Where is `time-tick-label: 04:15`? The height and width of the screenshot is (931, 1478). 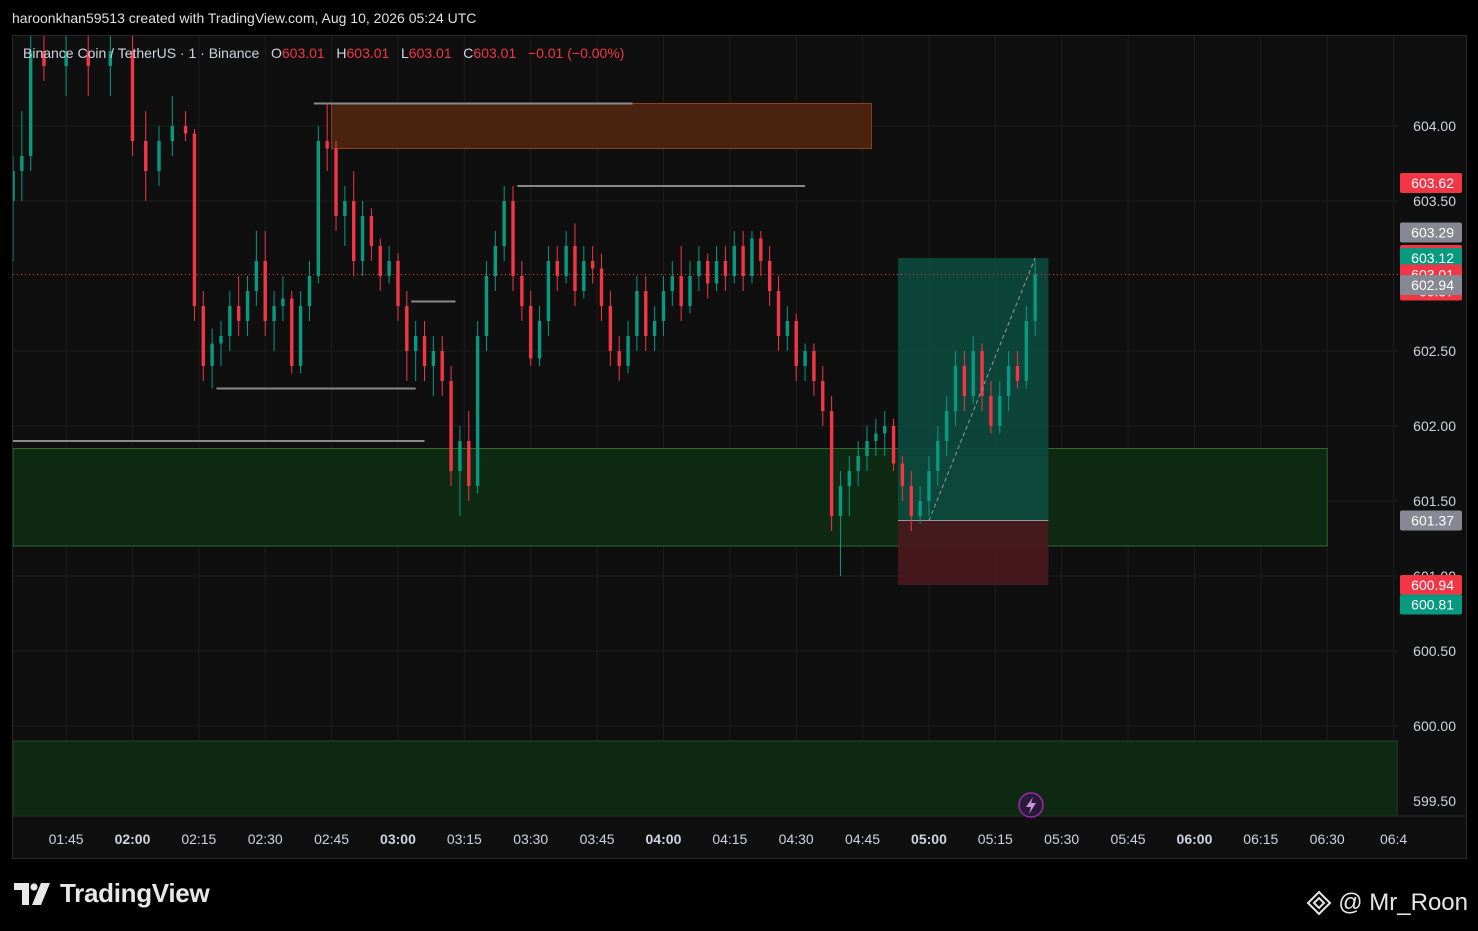
time-tick-label: 04:15 is located at coordinates (729, 839).